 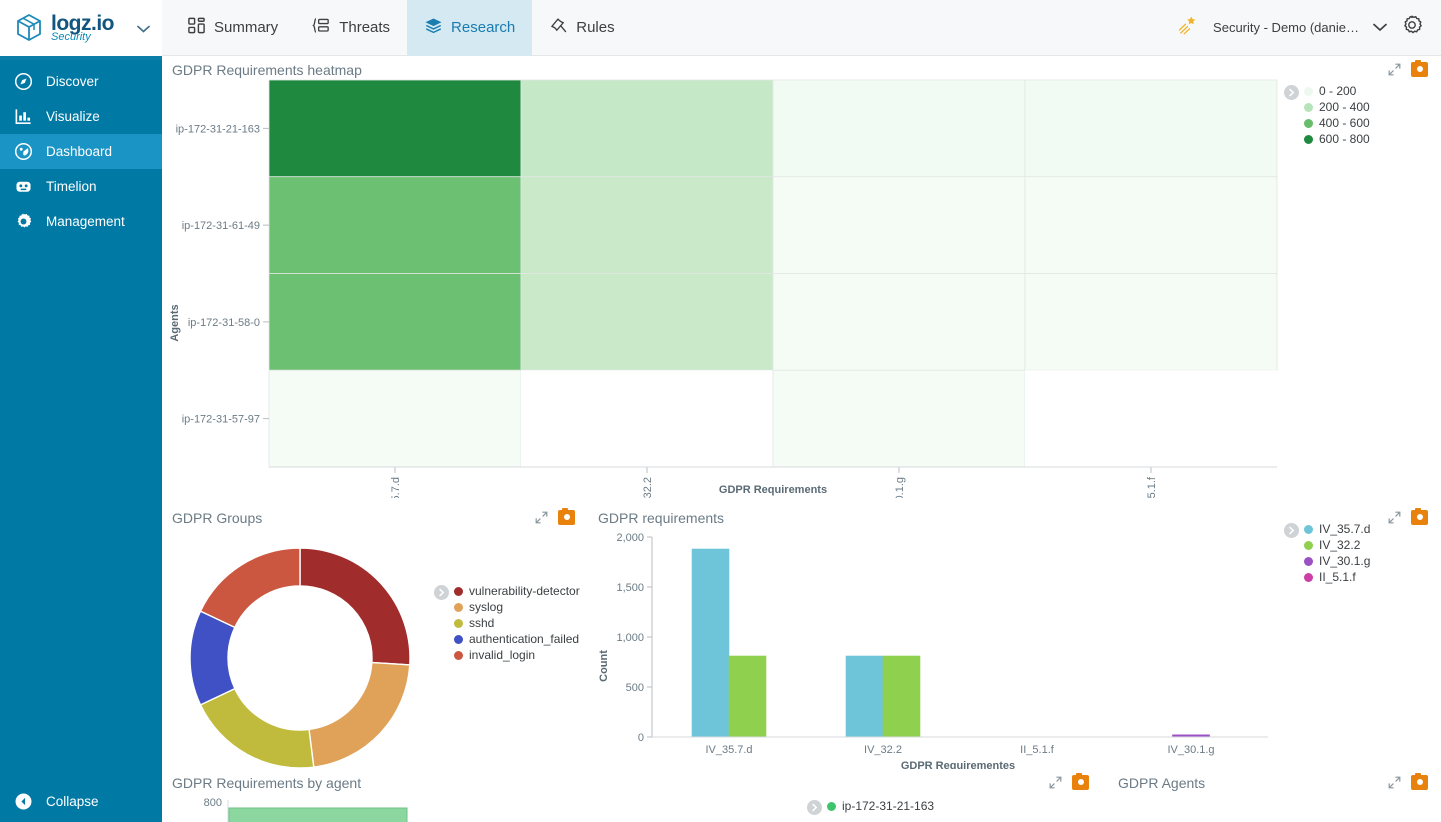 What do you see at coordinates (81, 186) in the screenshot?
I see `sidebar-item-timelion: Timelion` at bounding box center [81, 186].